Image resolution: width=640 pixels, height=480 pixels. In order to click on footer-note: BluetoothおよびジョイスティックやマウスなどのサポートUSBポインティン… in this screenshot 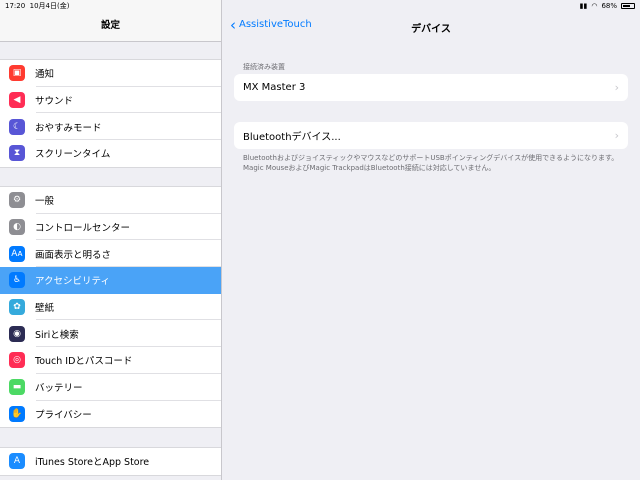, I will do `click(431, 163)`.